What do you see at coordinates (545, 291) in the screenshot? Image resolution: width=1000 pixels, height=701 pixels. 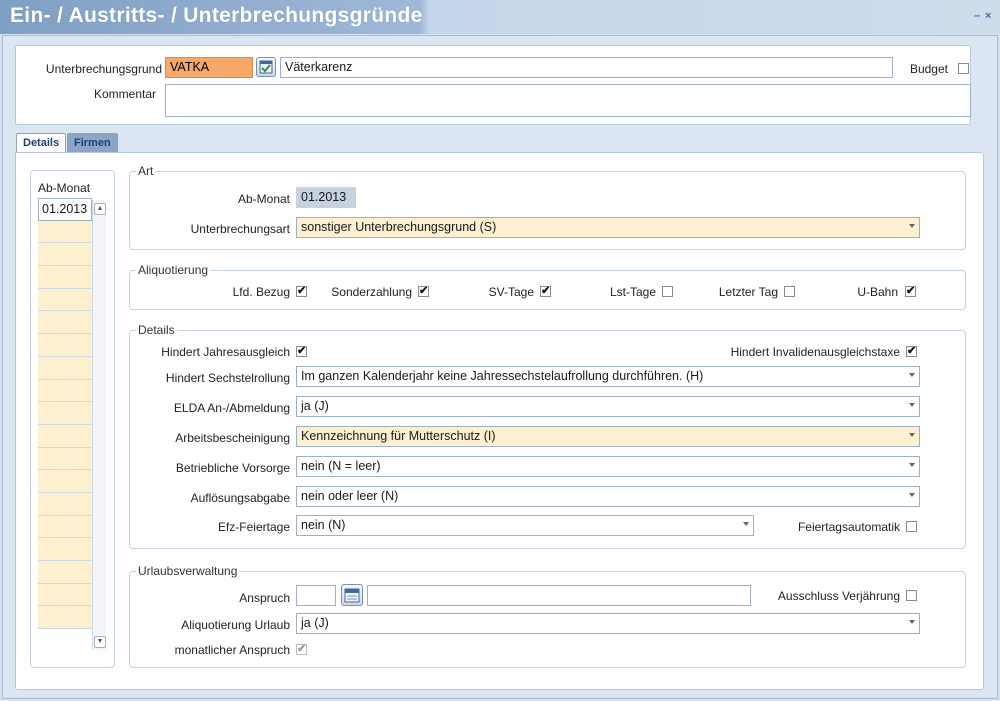 I see `sv-tage-checkbox: ✔` at bounding box center [545, 291].